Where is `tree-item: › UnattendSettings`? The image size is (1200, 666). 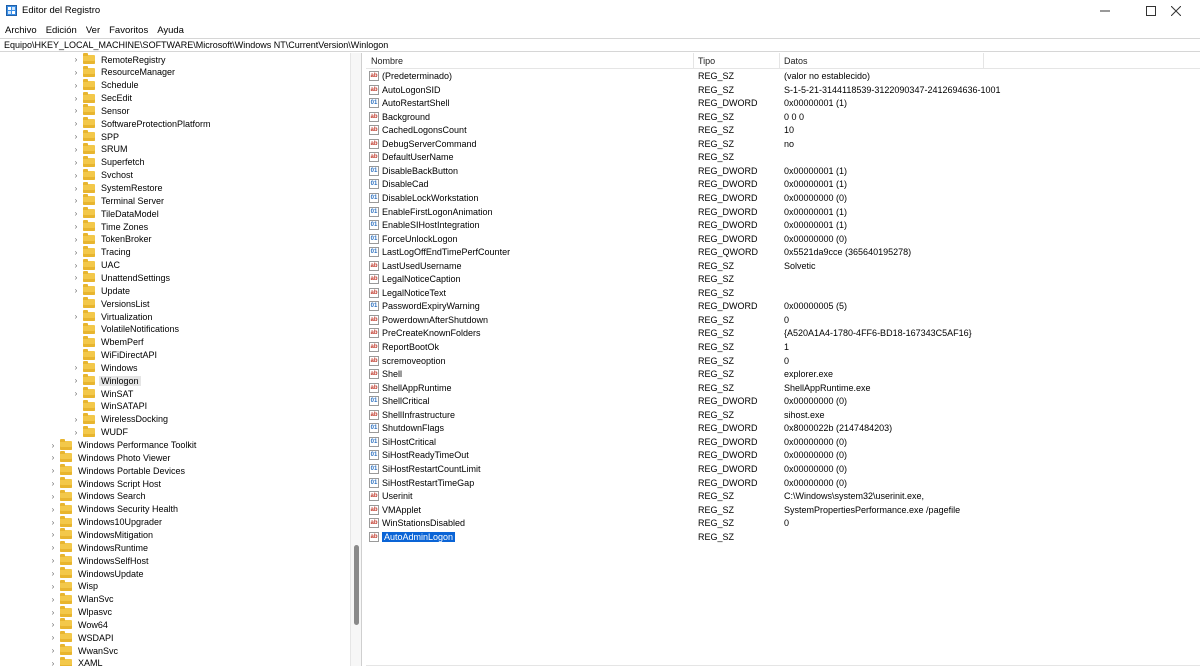
tree-item: › UnattendSettings is located at coordinates (122, 277).